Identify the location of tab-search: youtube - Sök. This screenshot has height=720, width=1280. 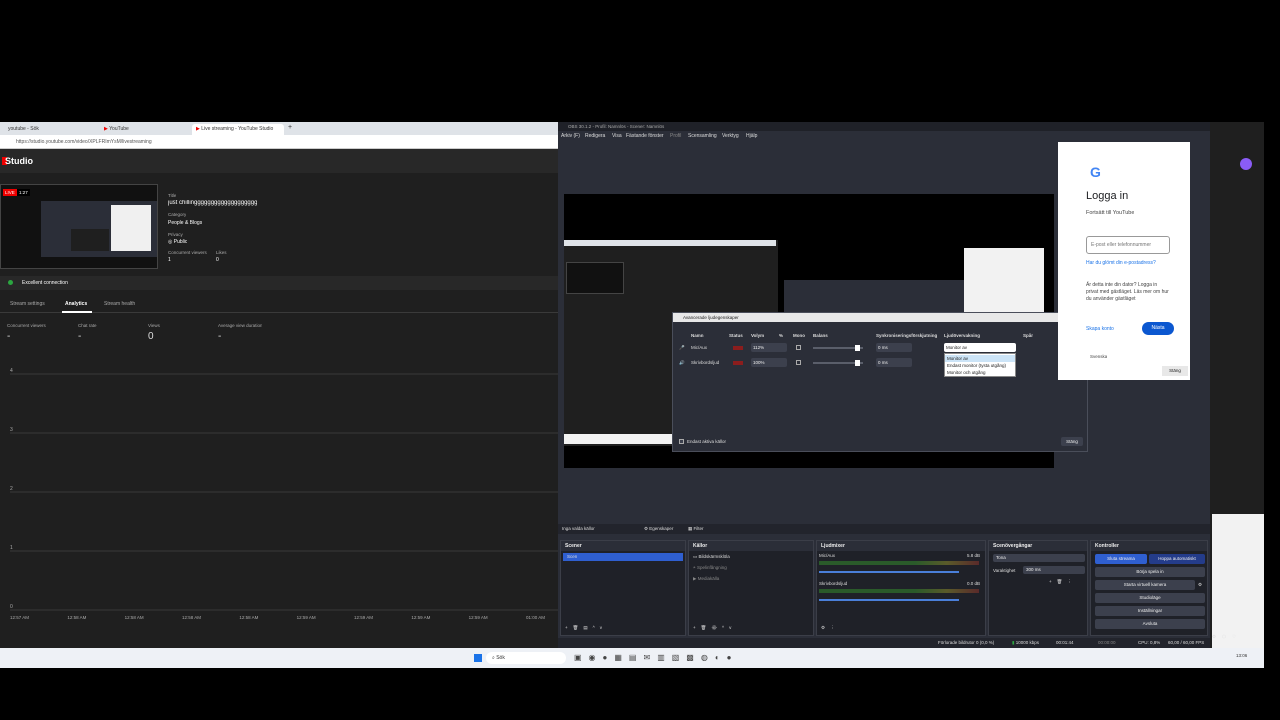
(50, 129).